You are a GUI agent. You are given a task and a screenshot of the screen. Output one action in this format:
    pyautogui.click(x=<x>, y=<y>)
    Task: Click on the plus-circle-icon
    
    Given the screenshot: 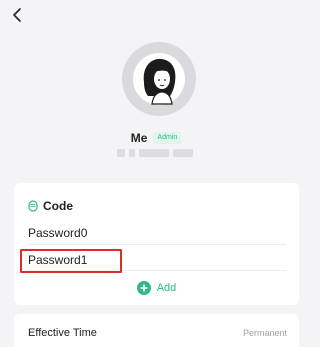 What is the action you would take?
    pyautogui.click(x=143, y=288)
    